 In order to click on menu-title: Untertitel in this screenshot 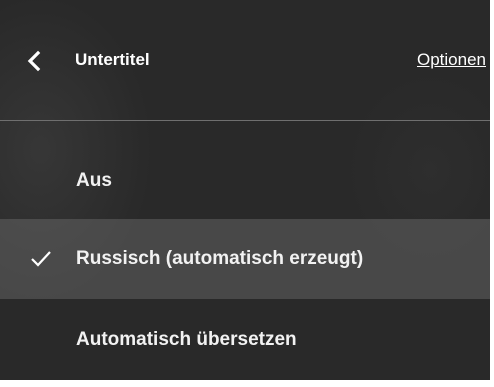, I will do `click(112, 59)`.